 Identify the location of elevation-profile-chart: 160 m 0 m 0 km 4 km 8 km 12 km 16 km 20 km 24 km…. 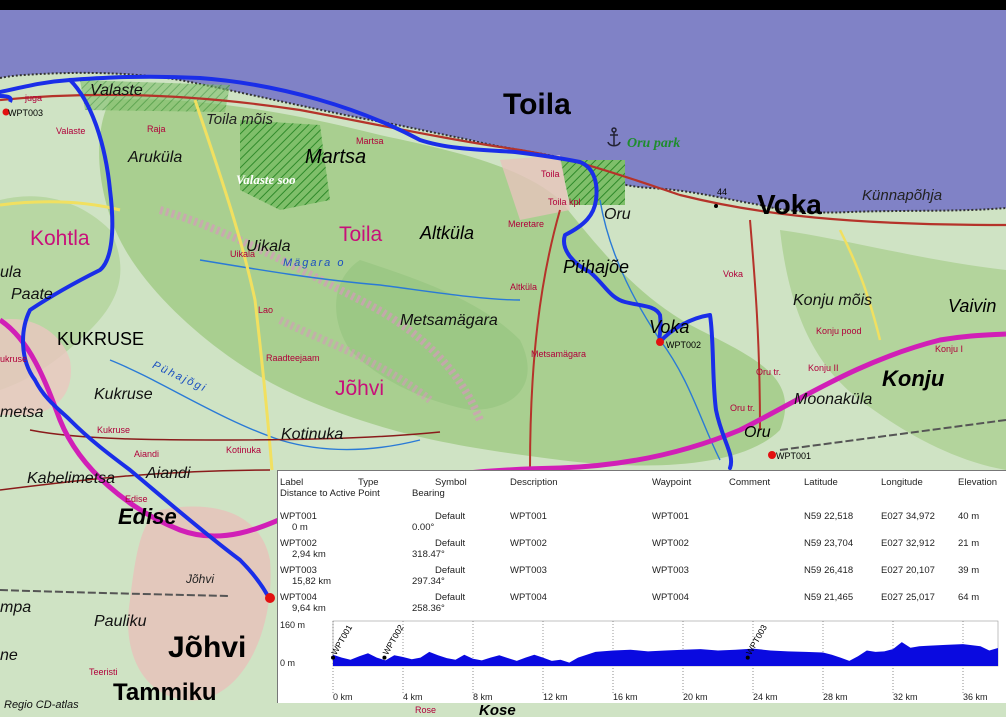
(639, 661).